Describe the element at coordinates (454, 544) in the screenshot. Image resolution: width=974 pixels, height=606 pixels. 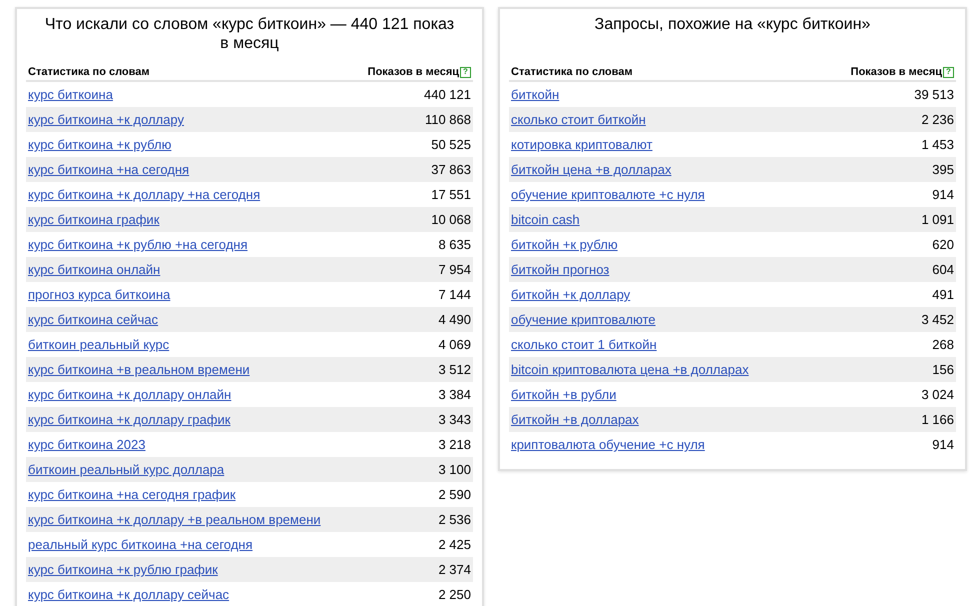
I see `count-cell: 2 425` at that location.